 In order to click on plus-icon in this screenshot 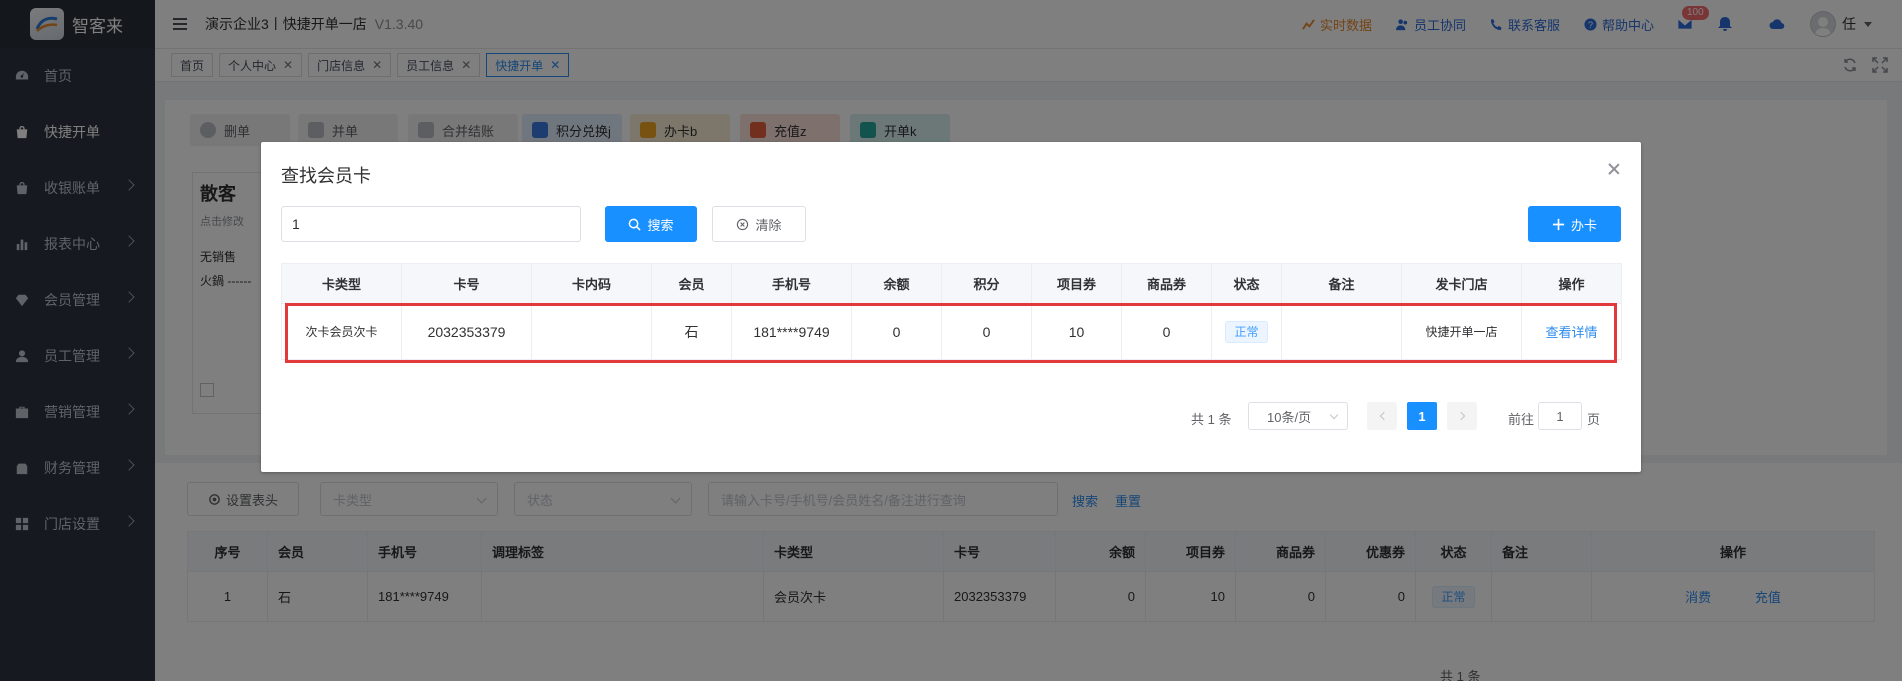, I will do `click(1558, 224)`.